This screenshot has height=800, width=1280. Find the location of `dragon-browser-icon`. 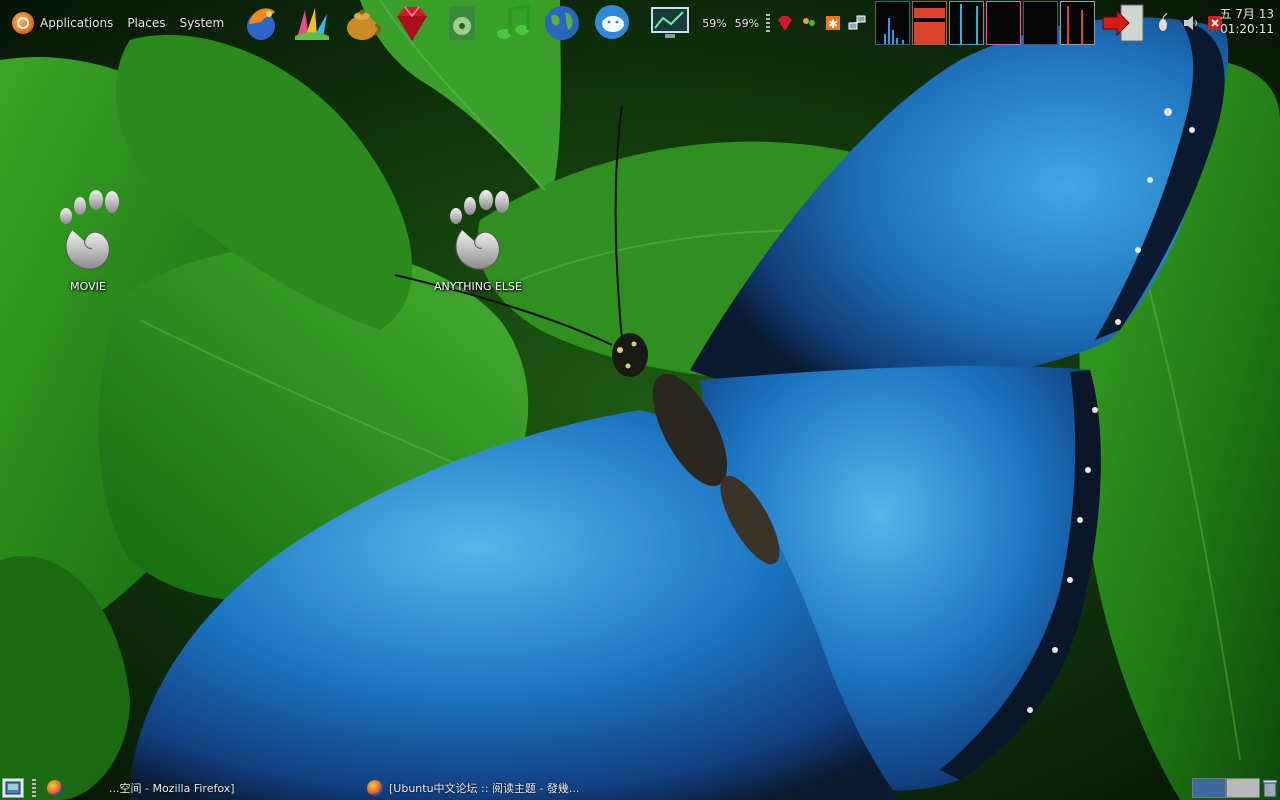

dragon-browser-icon is located at coordinates (262, 23).